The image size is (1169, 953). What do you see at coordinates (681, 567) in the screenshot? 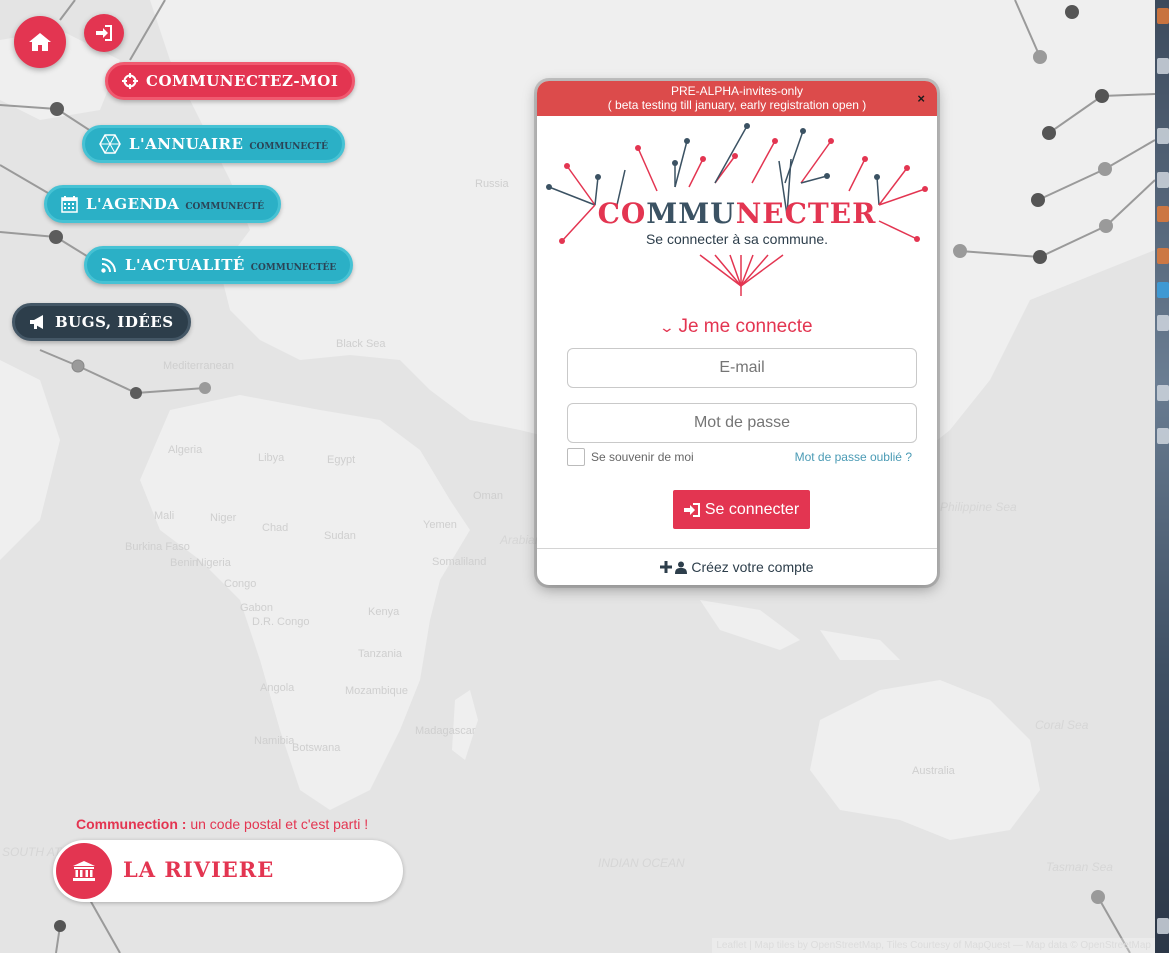
I see `user-icon` at bounding box center [681, 567].